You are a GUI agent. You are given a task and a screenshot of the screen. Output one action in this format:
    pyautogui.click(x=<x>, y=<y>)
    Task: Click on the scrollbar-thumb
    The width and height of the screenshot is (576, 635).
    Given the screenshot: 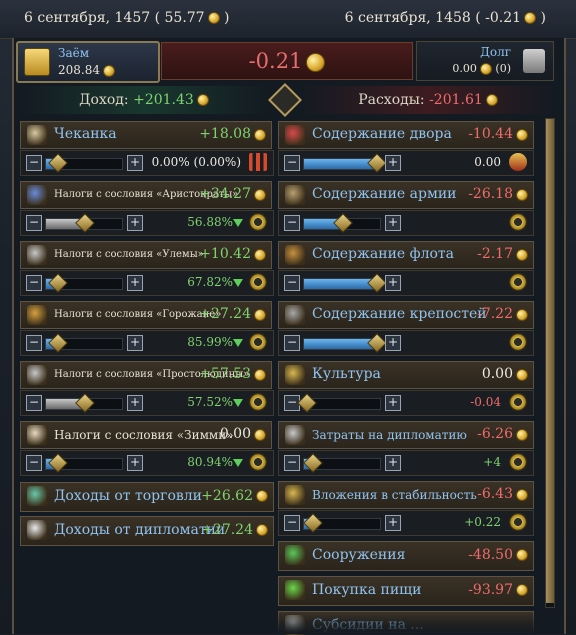 What is the action you would take?
    pyautogui.click(x=550, y=361)
    